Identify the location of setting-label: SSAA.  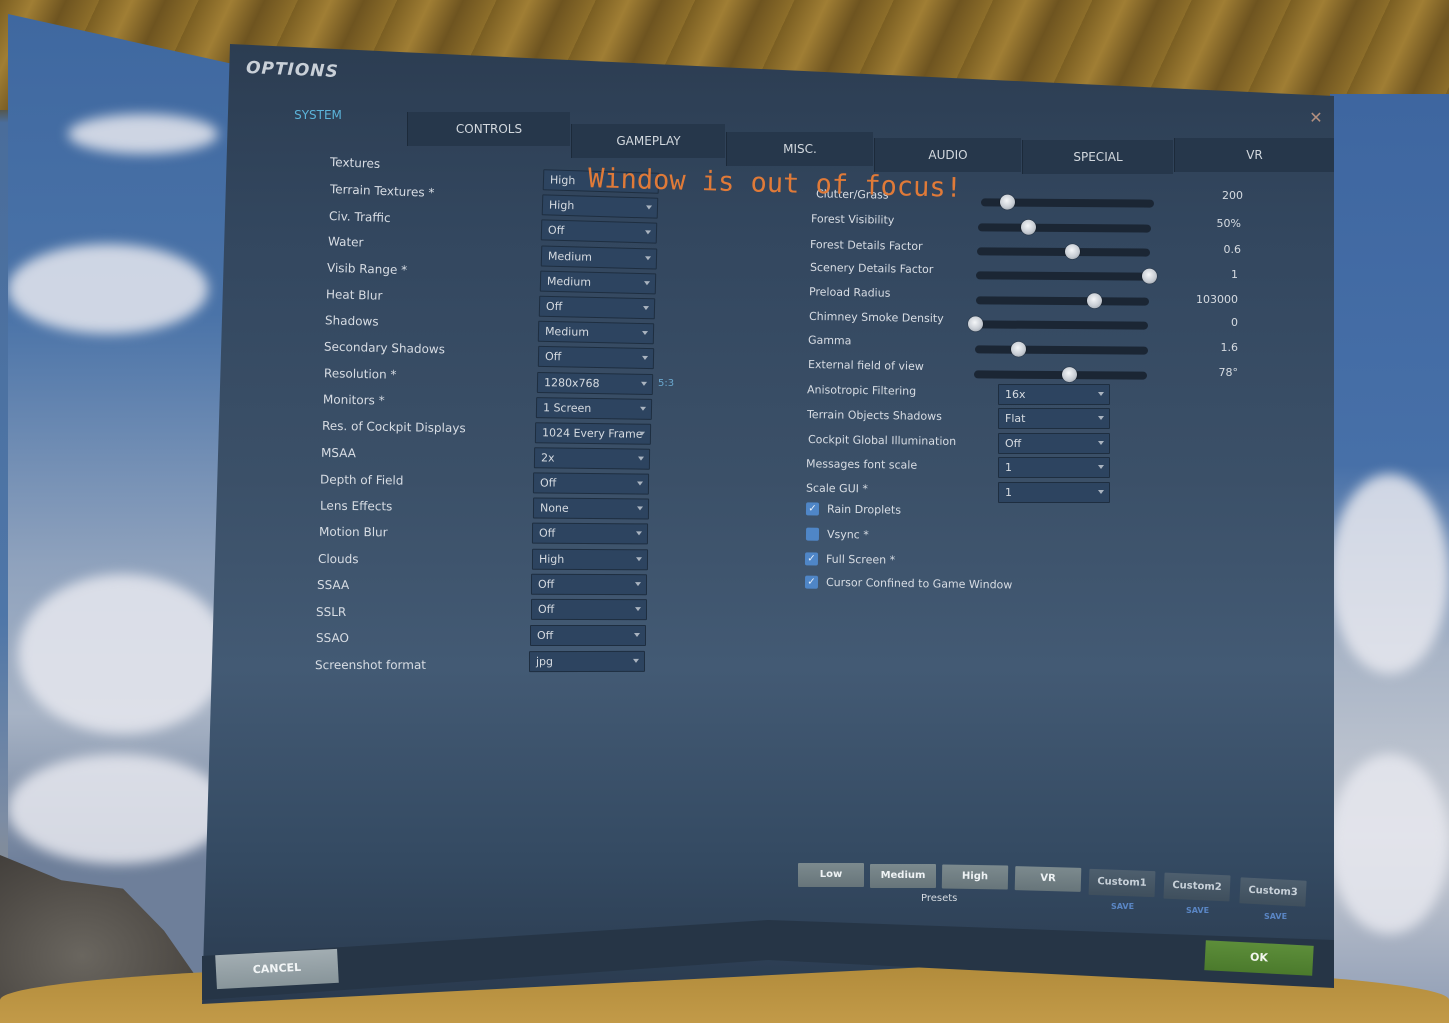
(333, 585).